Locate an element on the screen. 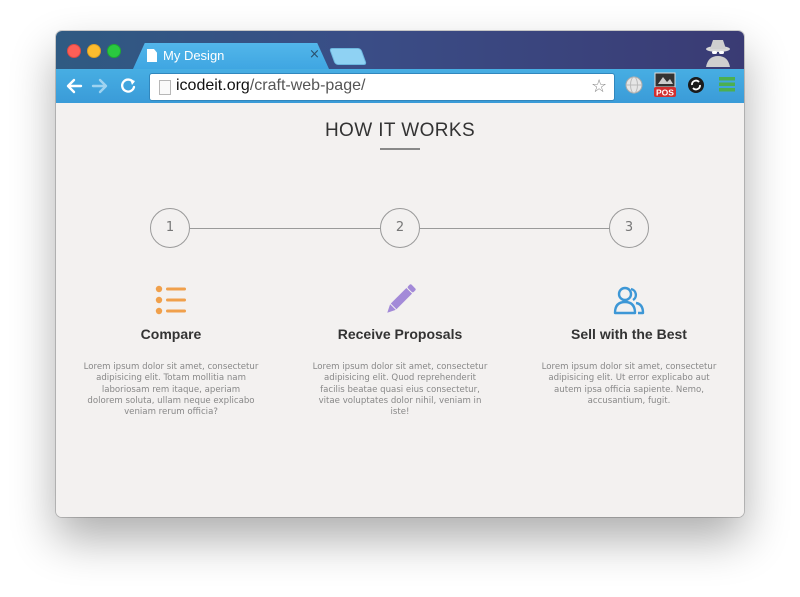 The height and width of the screenshot is (597, 800). bookmark-star-icon: ☆ is located at coordinates (599, 86).